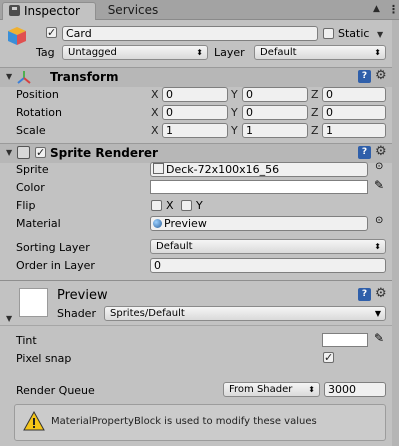  Describe the element at coordinates (76, 313) in the screenshot. I see `shader-label: Shader` at that location.